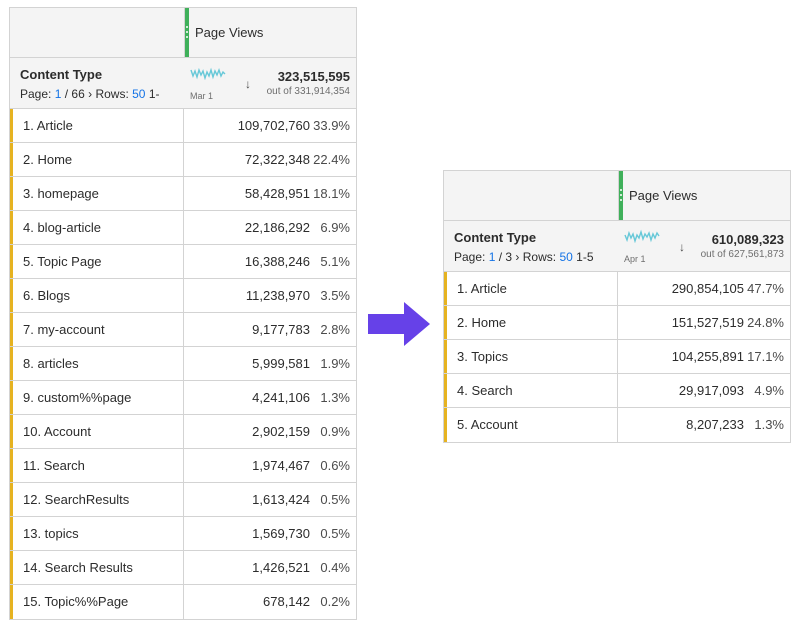 The height and width of the screenshot is (629, 800). What do you see at coordinates (617, 391) in the screenshot?
I see `table-row: 4. Search 29,917,093 4.9%` at bounding box center [617, 391].